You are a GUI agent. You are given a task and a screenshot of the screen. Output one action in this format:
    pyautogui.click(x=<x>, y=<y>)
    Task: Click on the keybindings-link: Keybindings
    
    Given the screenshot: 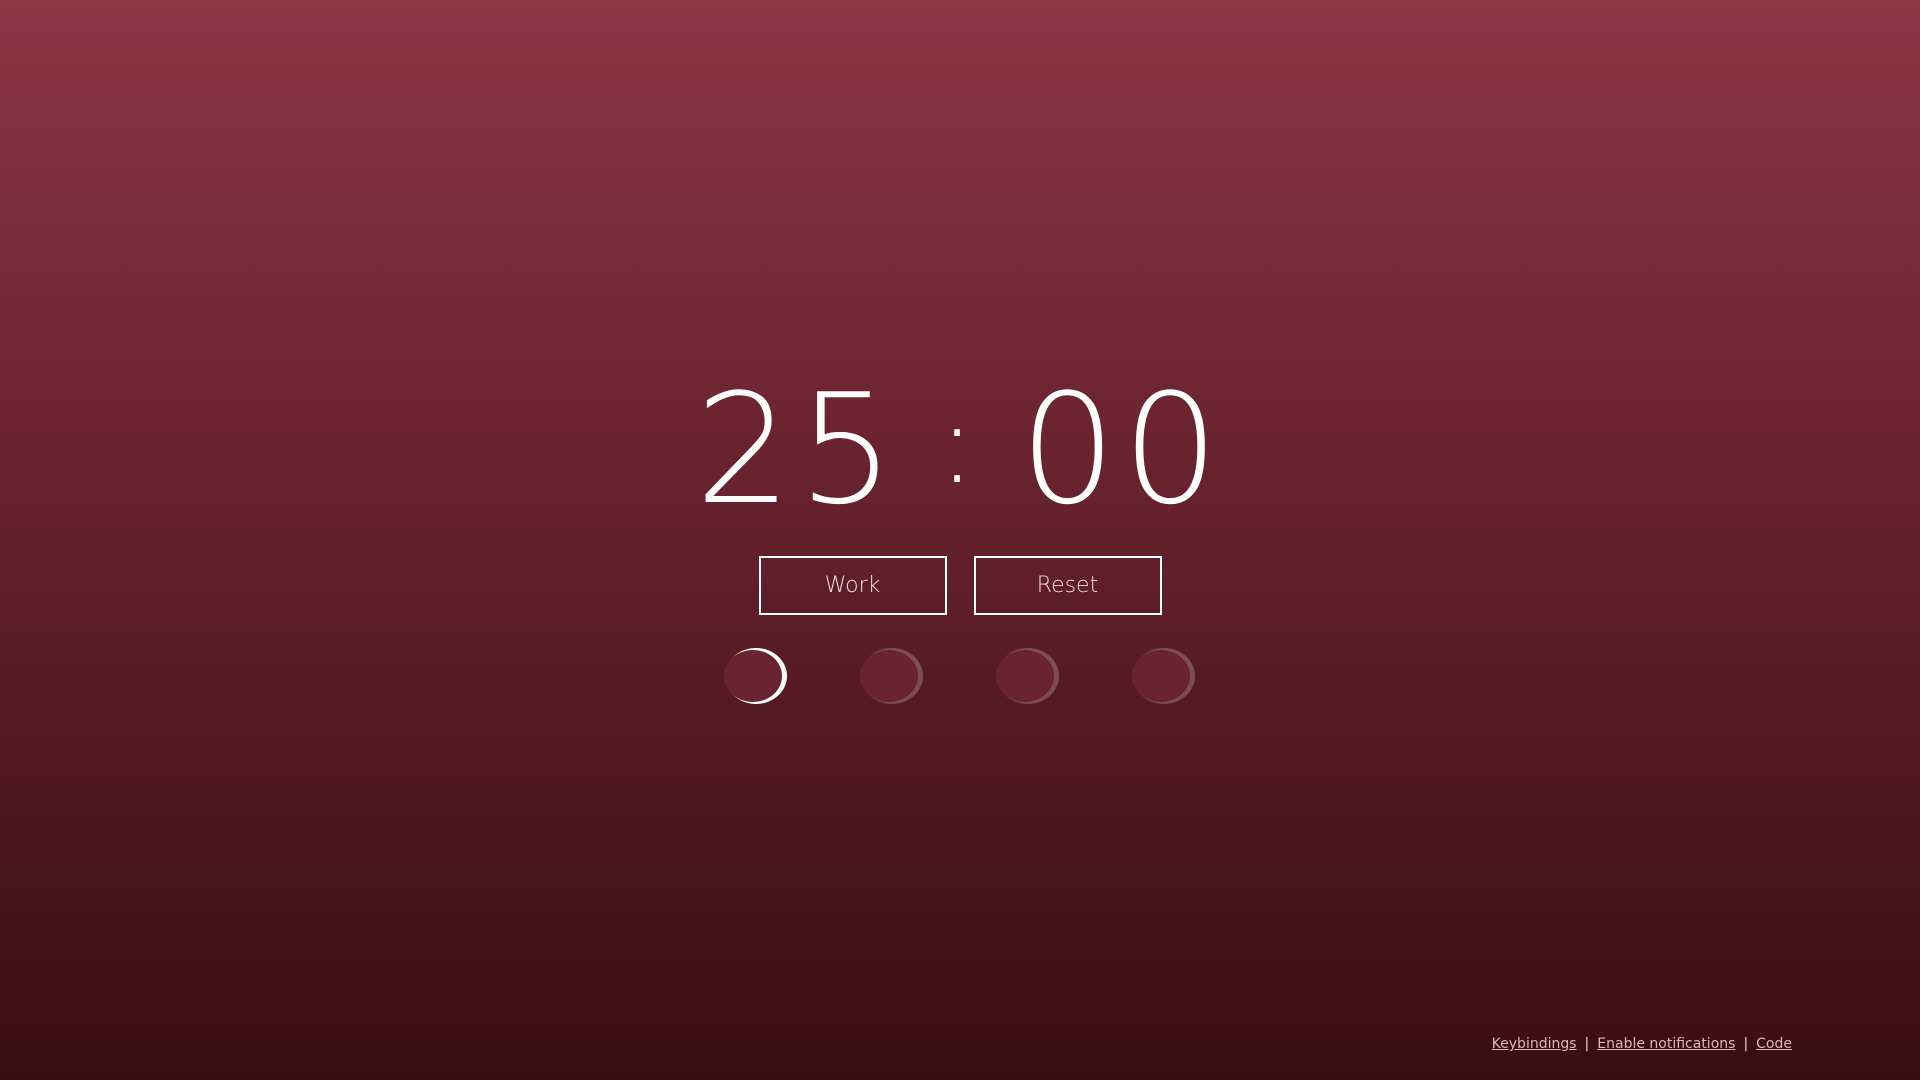 What is the action you would take?
    pyautogui.click(x=1534, y=1044)
    